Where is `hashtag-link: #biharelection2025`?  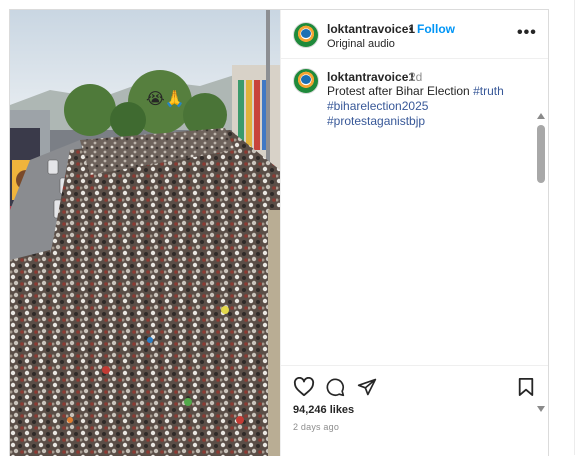
hashtag-link: #biharelection2025 is located at coordinates (377, 106).